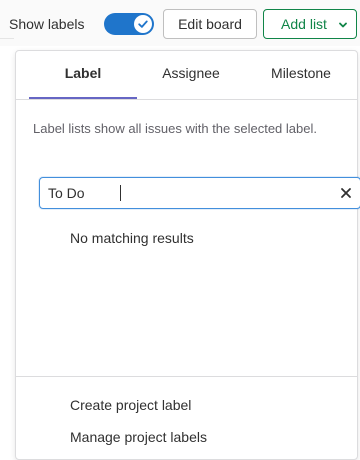 The image size is (360, 460). What do you see at coordinates (186, 376) in the screenshot?
I see `footer-divider` at bounding box center [186, 376].